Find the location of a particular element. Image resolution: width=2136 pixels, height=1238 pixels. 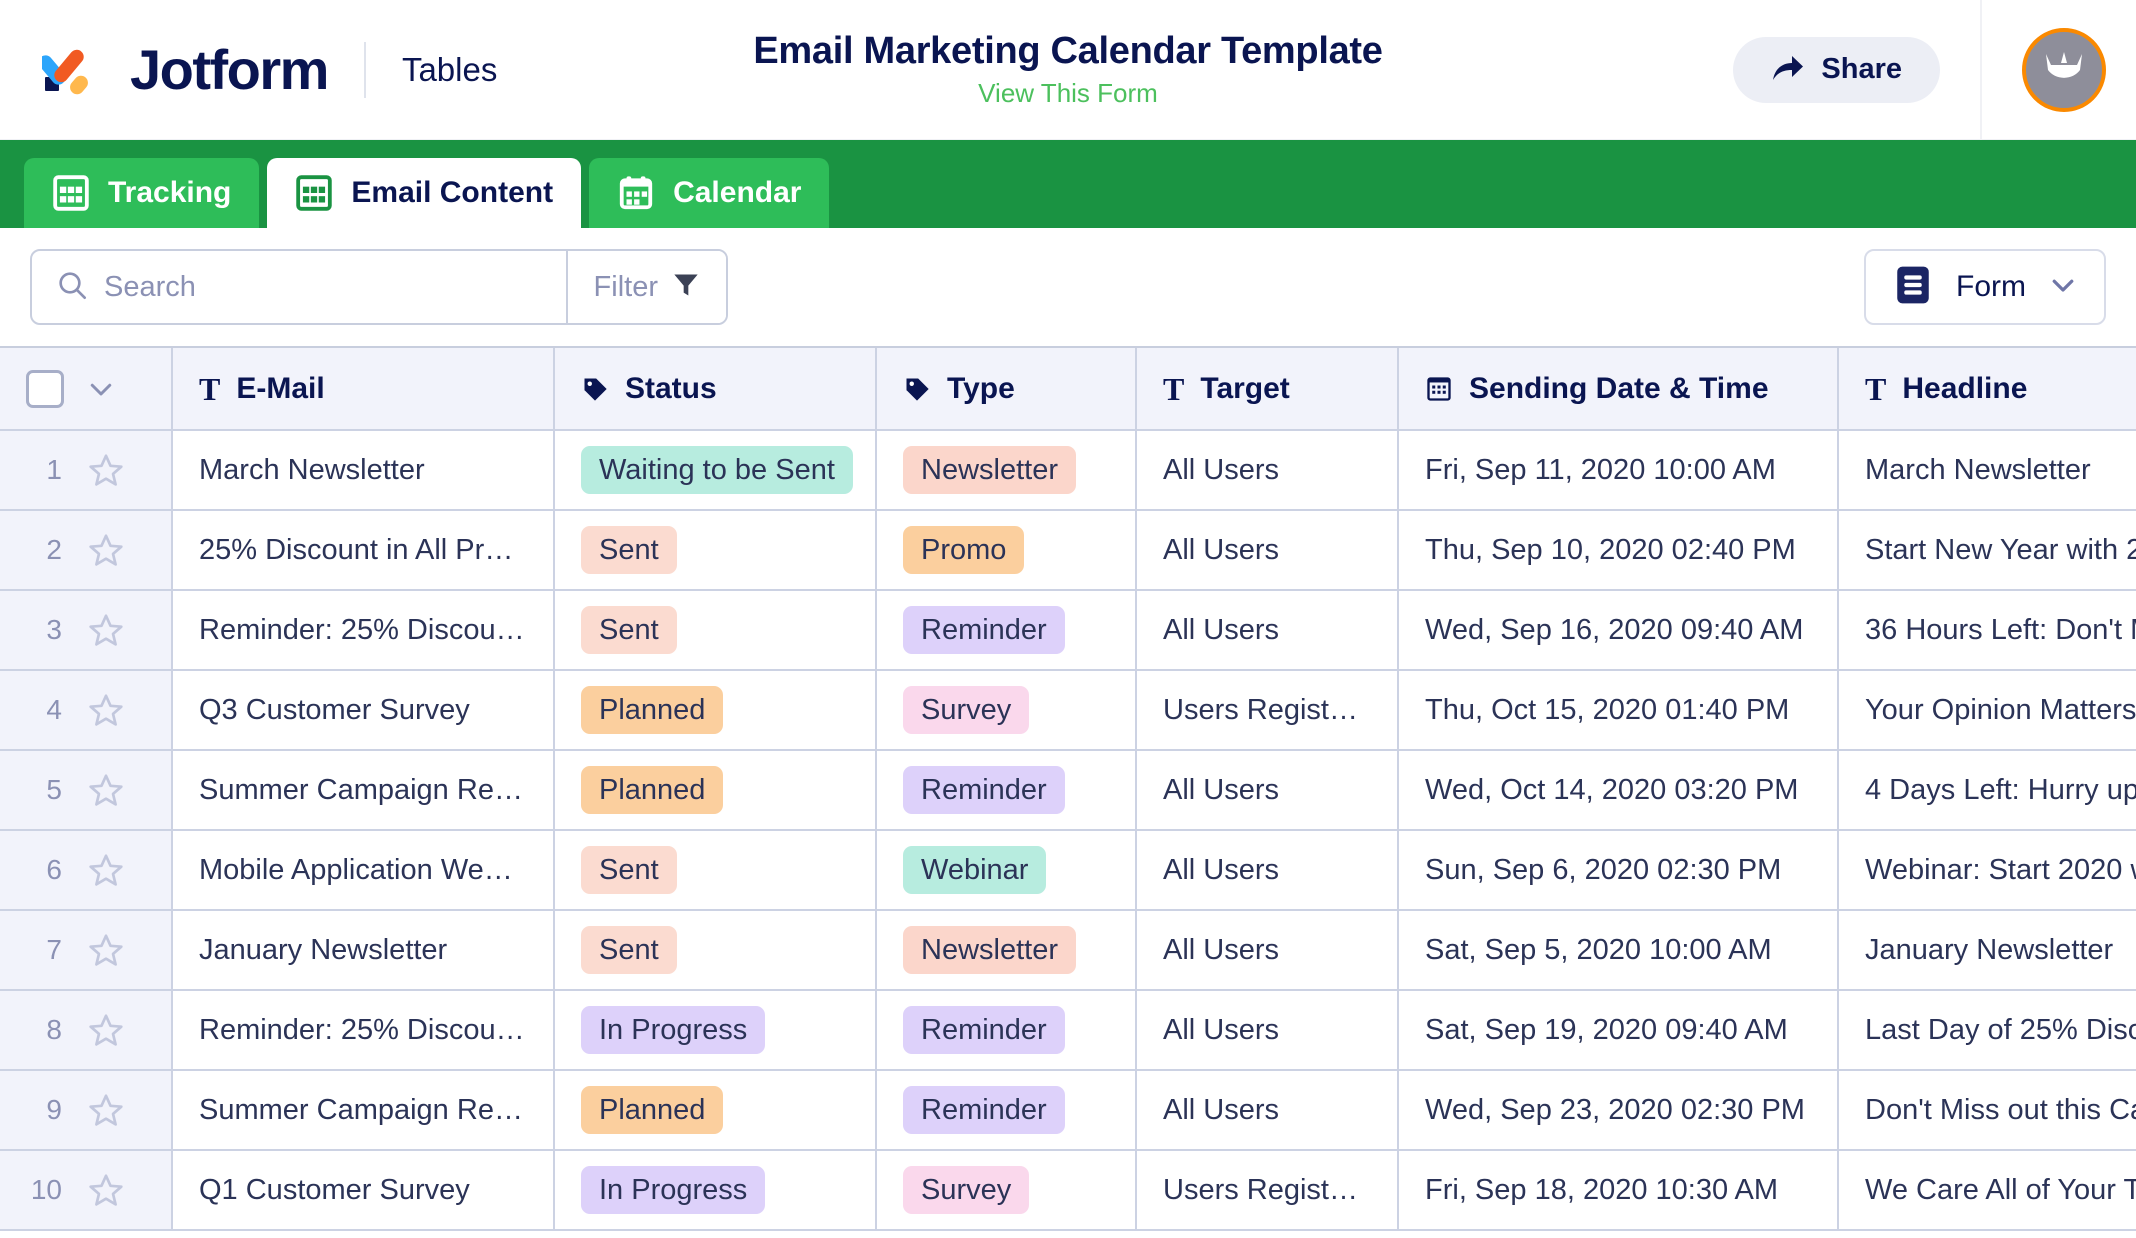

form-view-button: Form is located at coordinates (1985, 287).